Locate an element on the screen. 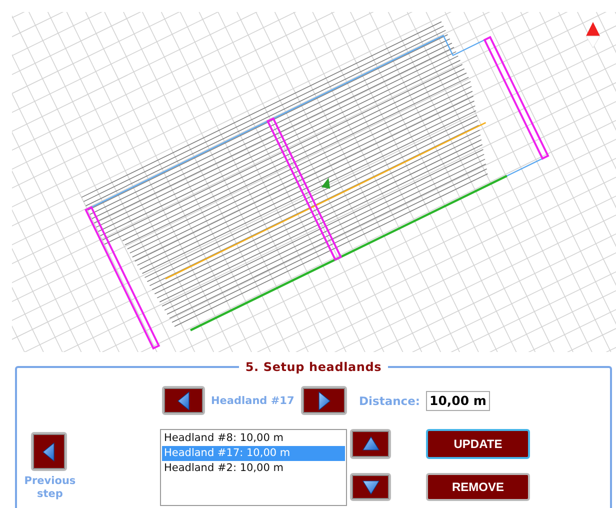  update-button: UPDATE is located at coordinates (478, 444).